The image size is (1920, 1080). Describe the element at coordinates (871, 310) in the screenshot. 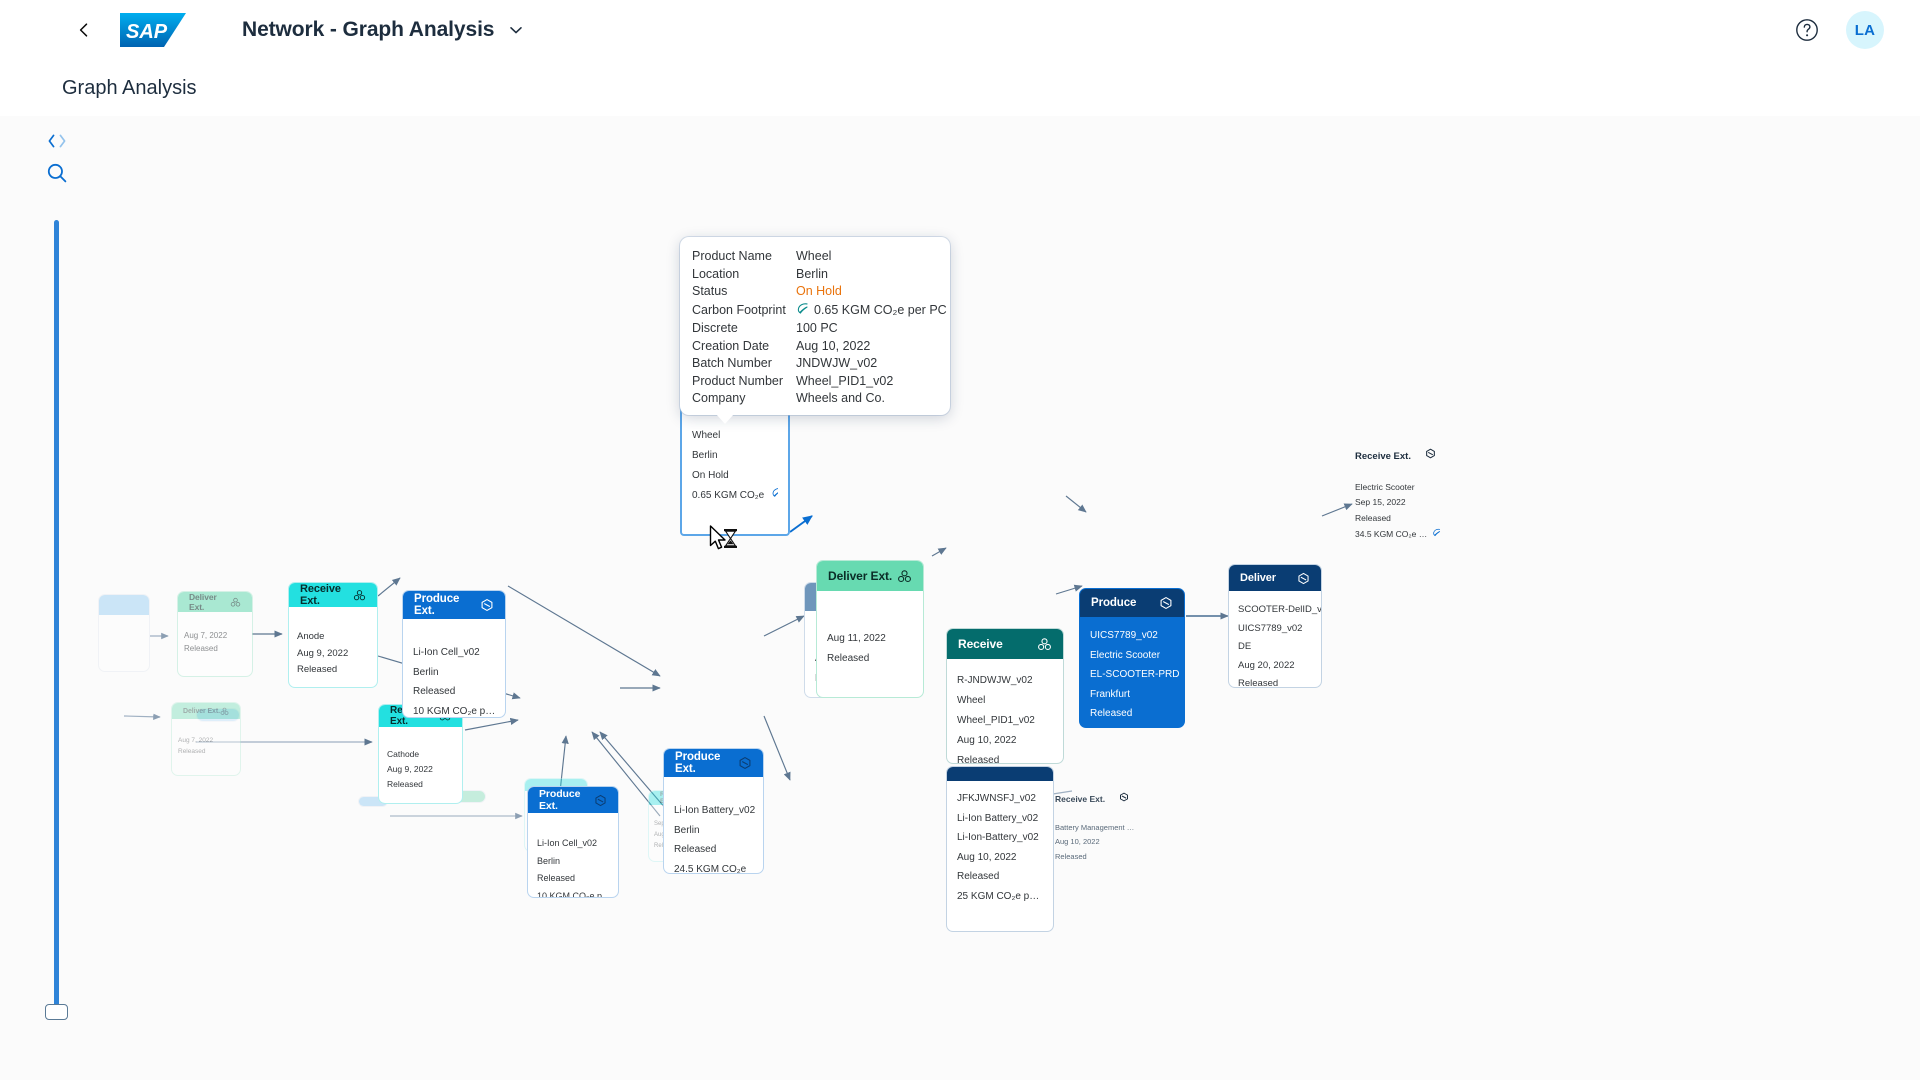

I see `tooltip-value-carbon: 0.65 KGM CO₂e per PC` at that location.